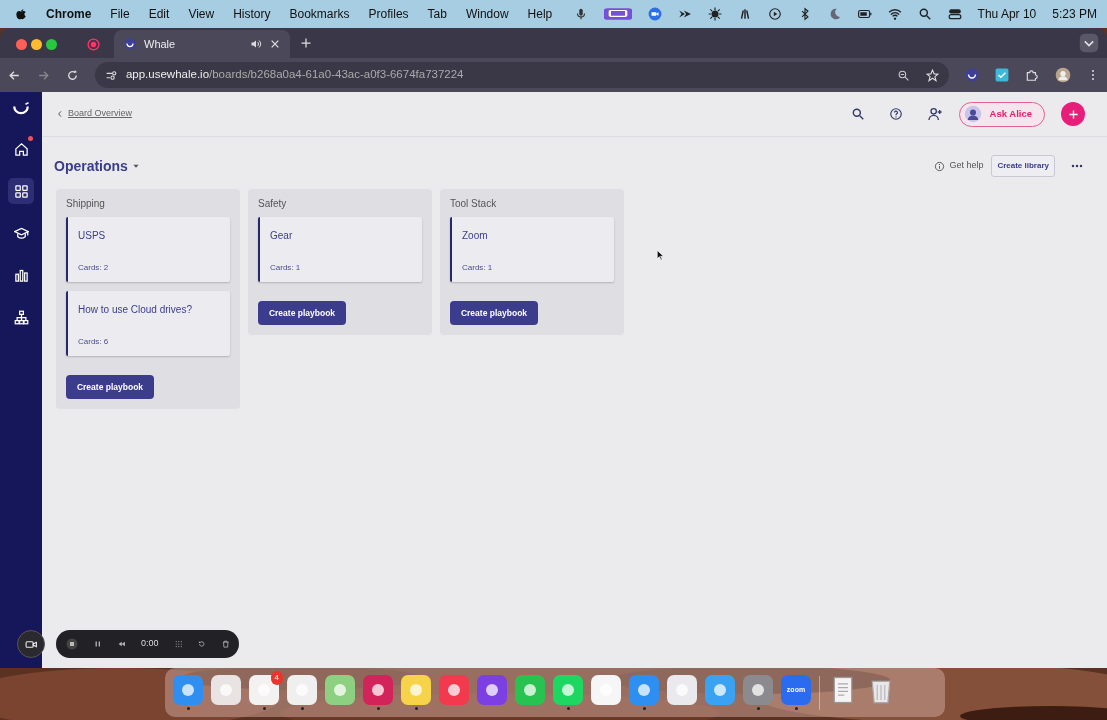 This screenshot has width=1107, height=720. What do you see at coordinates (21, 14) in the screenshot?
I see `apple-icon` at bounding box center [21, 14].